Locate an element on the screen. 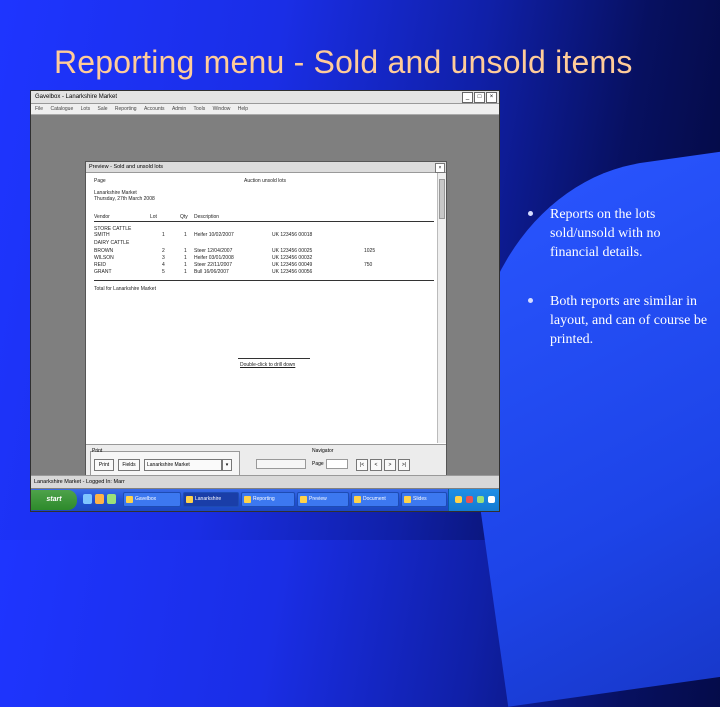 The image size is (720, 707). page-label: Page is located at coordinates (318, 464).